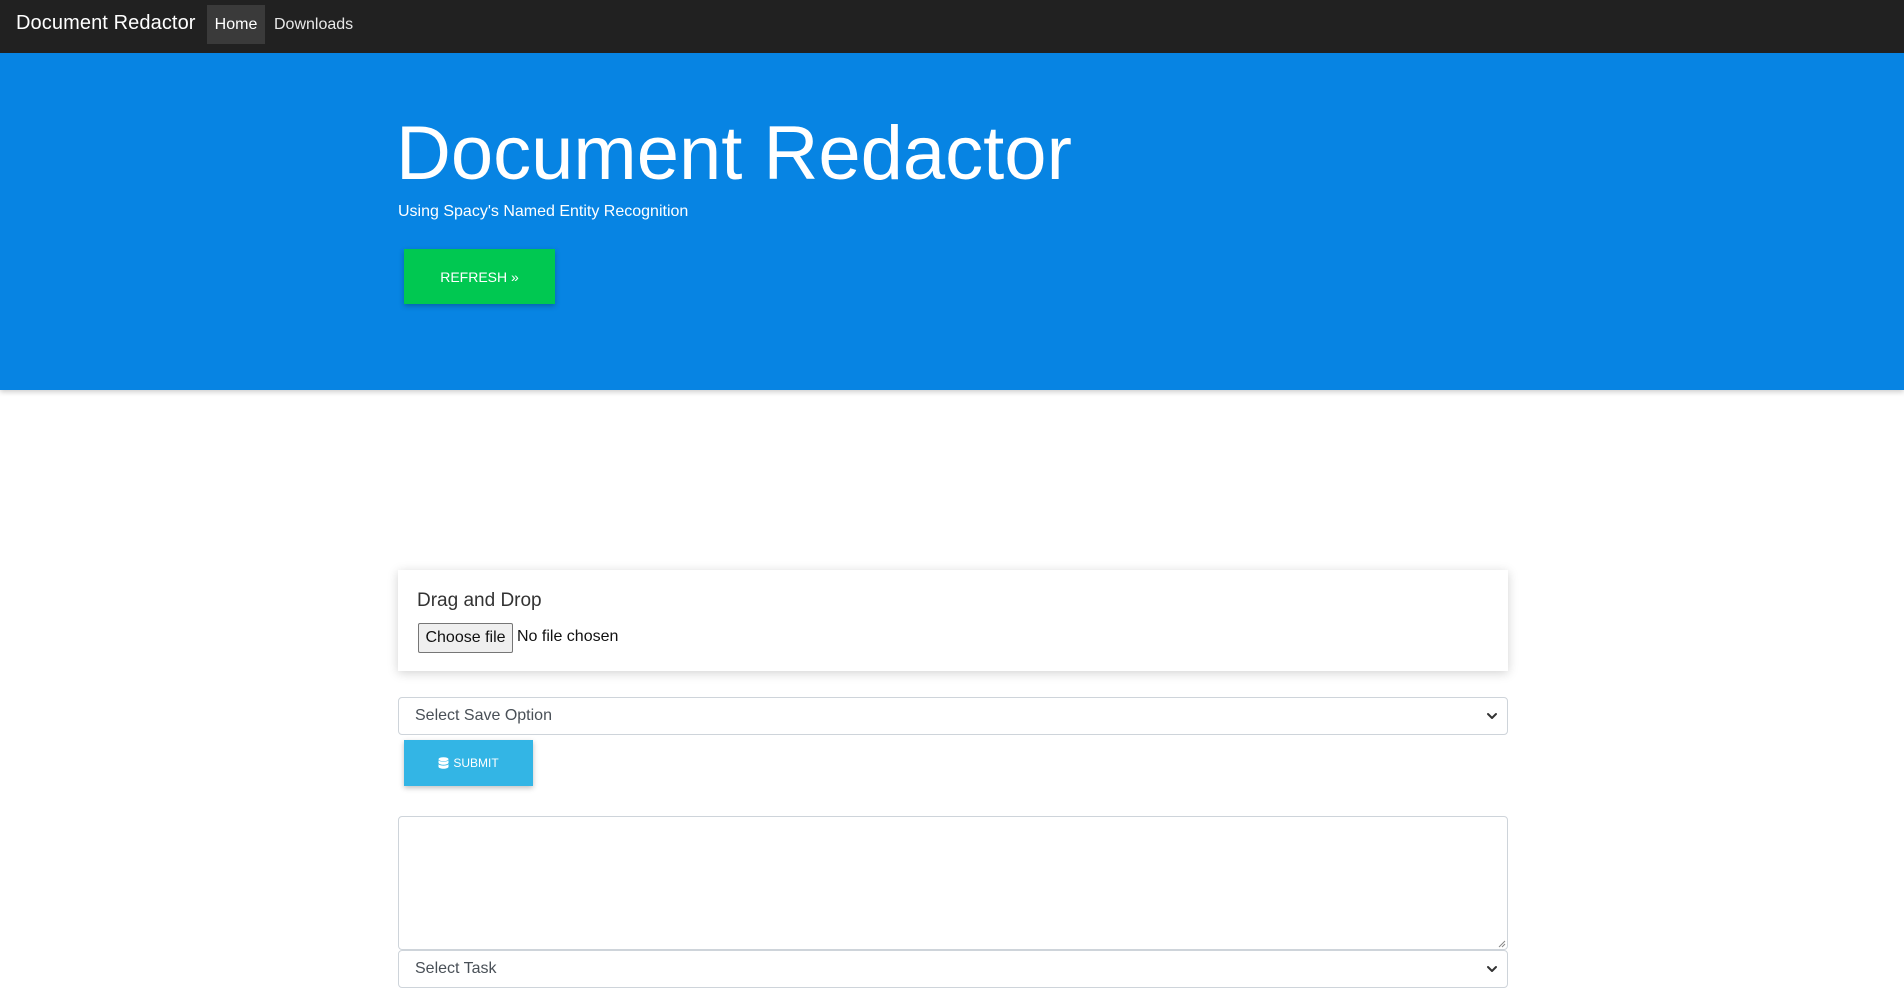 The height and width of the screenshot is (988, 1904). What do you see at coordinates (483, 715) in the screenshot?
I see `save-option-selected: Select Save Option` at bounding box center [483, 715].